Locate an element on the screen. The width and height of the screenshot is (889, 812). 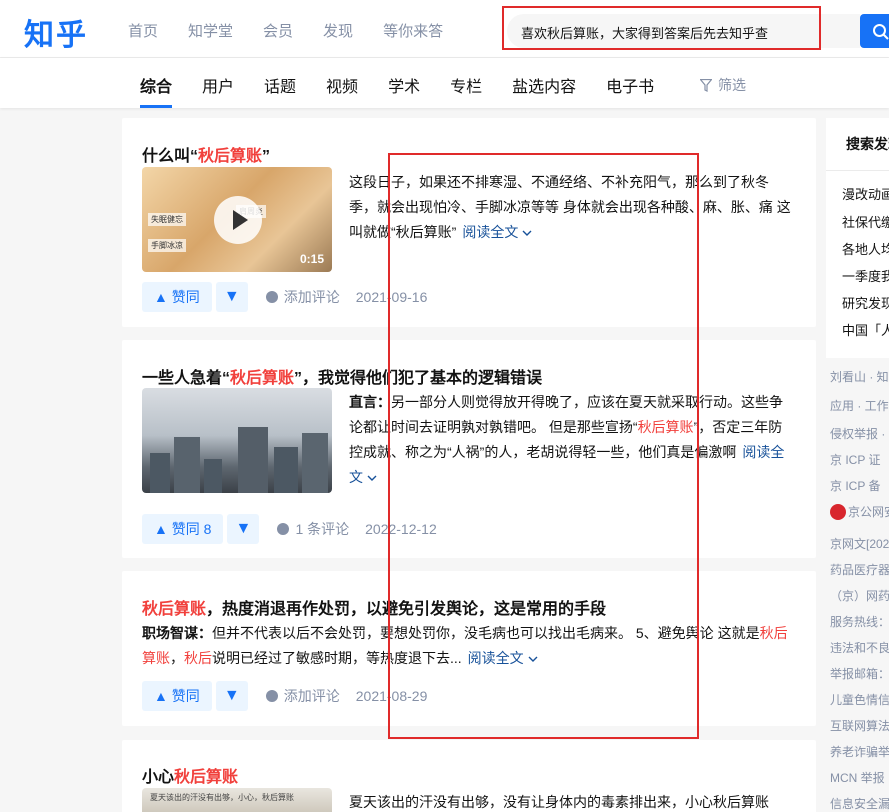
thumb-text: 夏天该出的汗没有出够，小心，秋后算账 is located at coordinates (222, 797).